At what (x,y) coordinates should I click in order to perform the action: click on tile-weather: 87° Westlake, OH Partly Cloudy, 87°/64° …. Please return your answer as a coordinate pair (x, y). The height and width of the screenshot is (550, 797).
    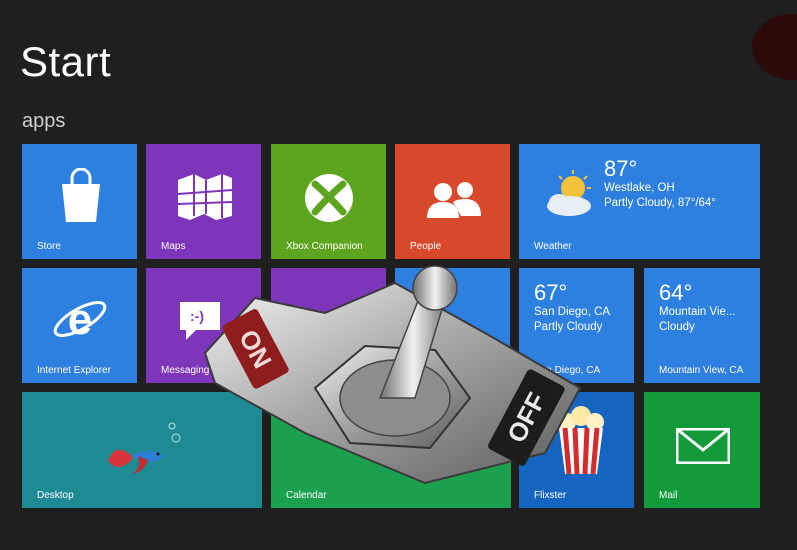
    Looking at the image, I should click on (639, 201).